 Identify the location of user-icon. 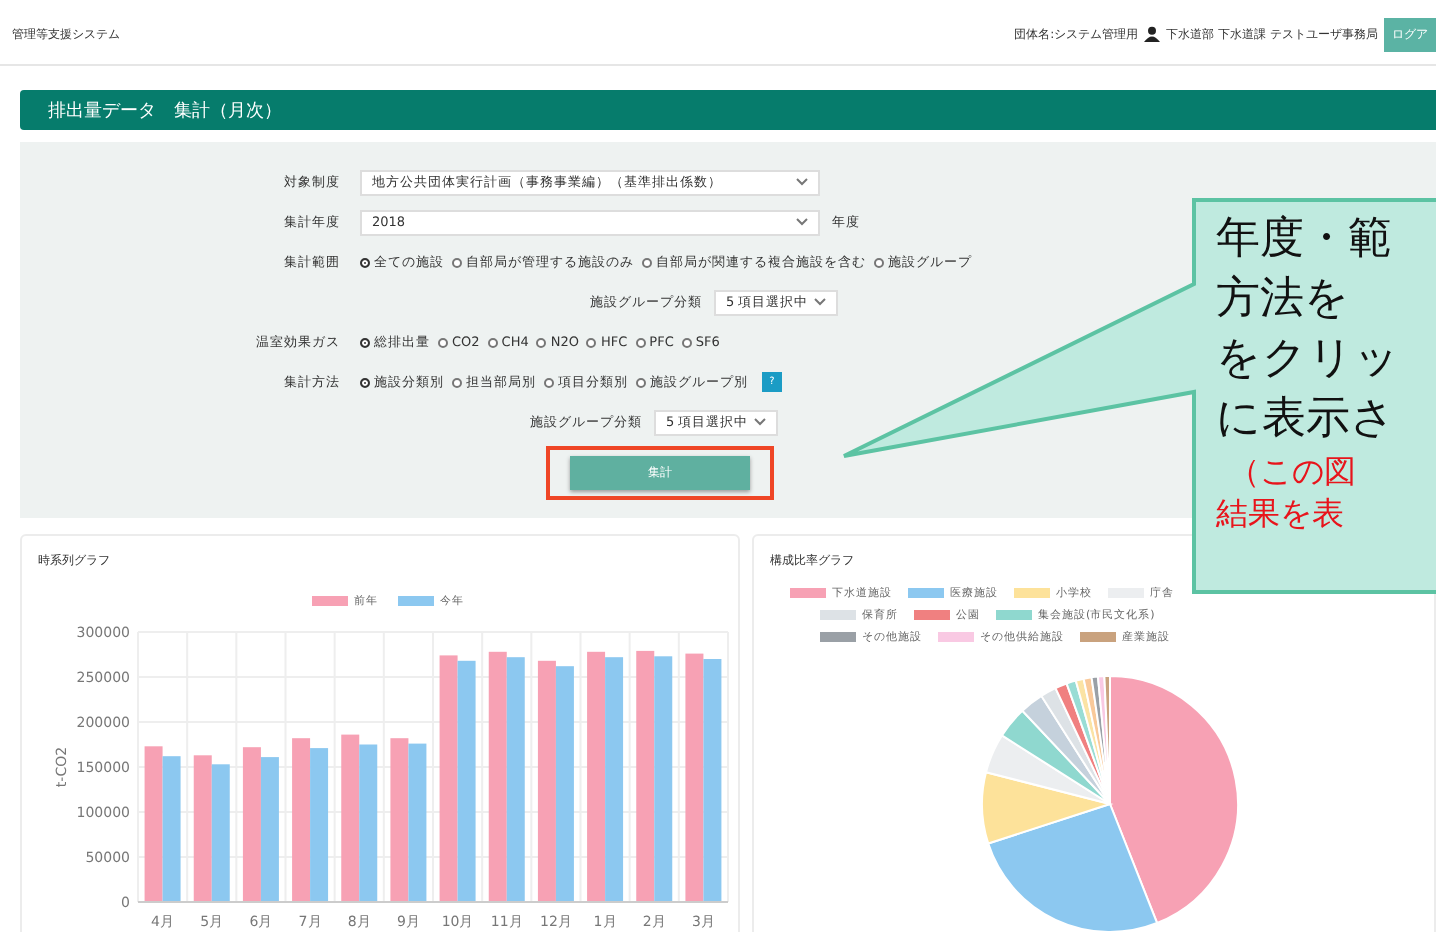
(1152, 34).